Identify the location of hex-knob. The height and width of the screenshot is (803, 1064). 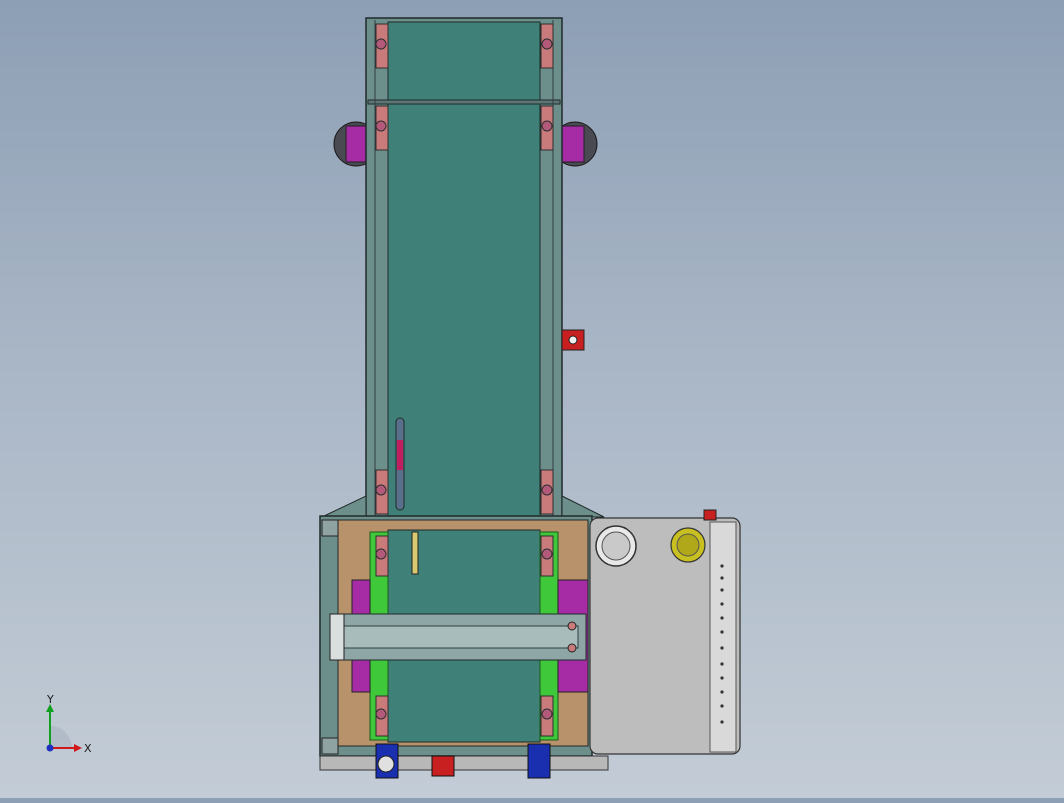
(386, 764).